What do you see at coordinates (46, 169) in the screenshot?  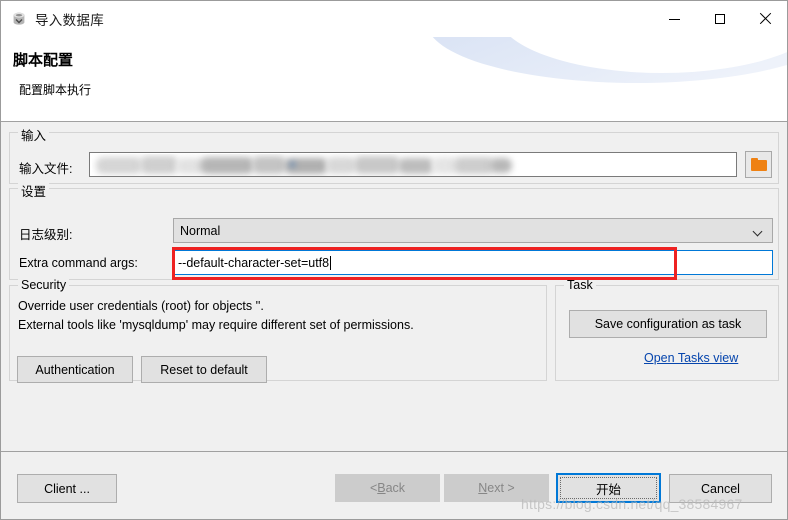 I see `input-file-label: 输入文件:` at bounding box center [46, 169].